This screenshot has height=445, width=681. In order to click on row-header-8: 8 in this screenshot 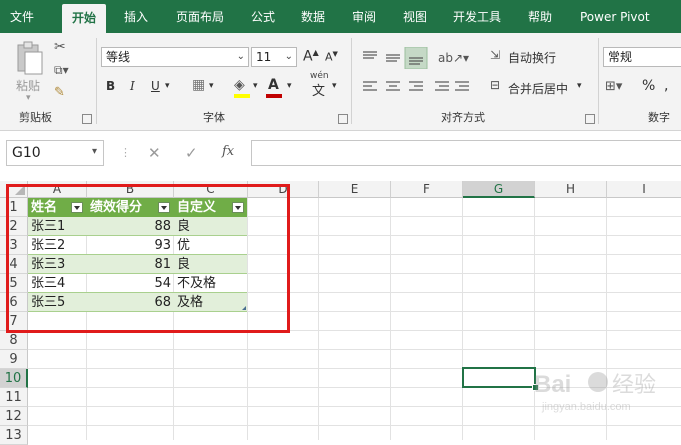, I will do `click(14, 340)`.